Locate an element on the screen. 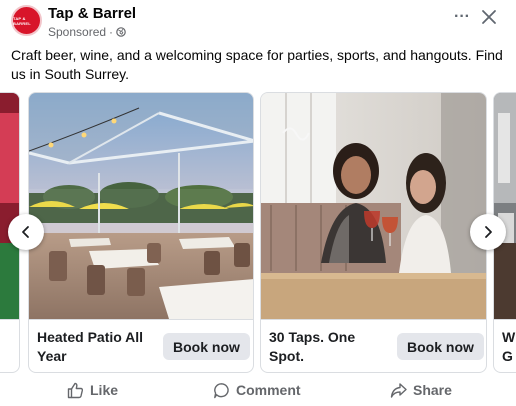 This screenshot has height=406, width=516. card-title: 30 Taps. One Spot. is located at coordinates (312, 346).